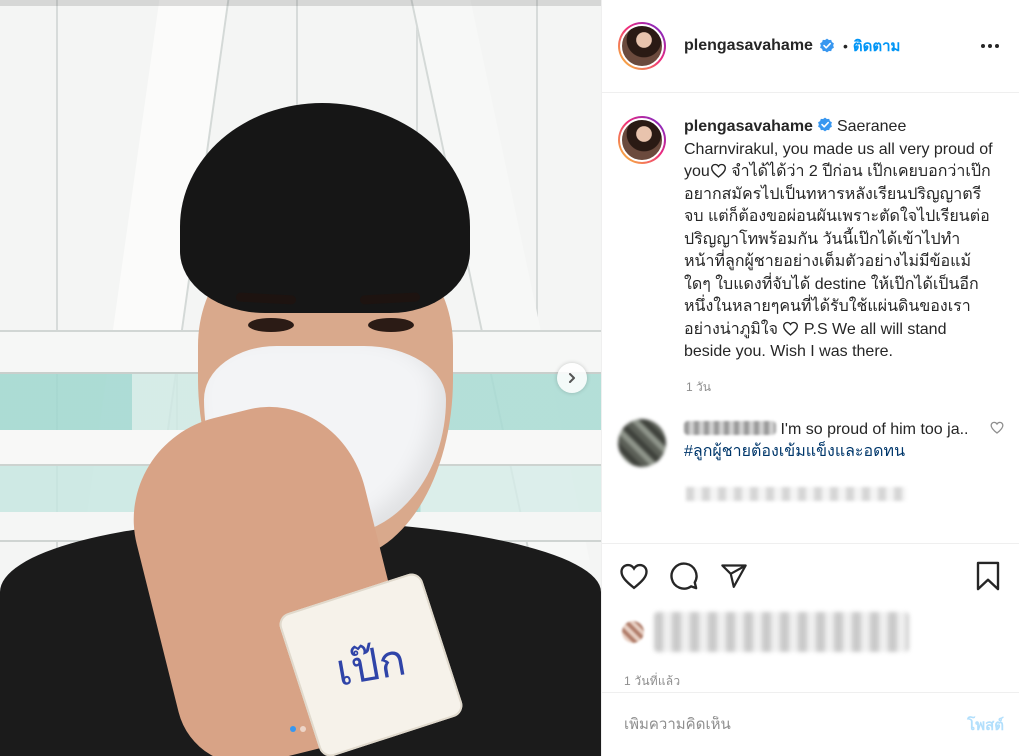 This screenshot has width=1019, height=756. Describe the element at coordinates (794, 451) in the screenshot. I see `comment-hashtag: #ลูกผู้ชายต้องเข้มแข็งและอดทน` at that location.